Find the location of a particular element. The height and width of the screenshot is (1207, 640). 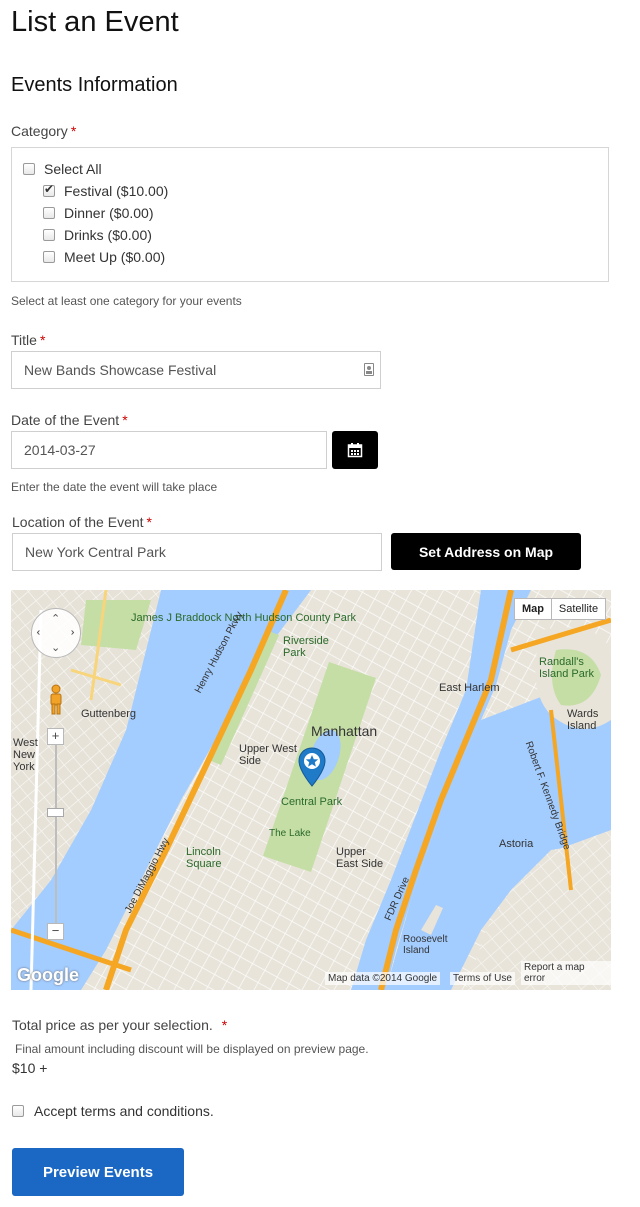

map-label-roosevelt-island: Roosevelt Island is located at coordinates (425, 945).